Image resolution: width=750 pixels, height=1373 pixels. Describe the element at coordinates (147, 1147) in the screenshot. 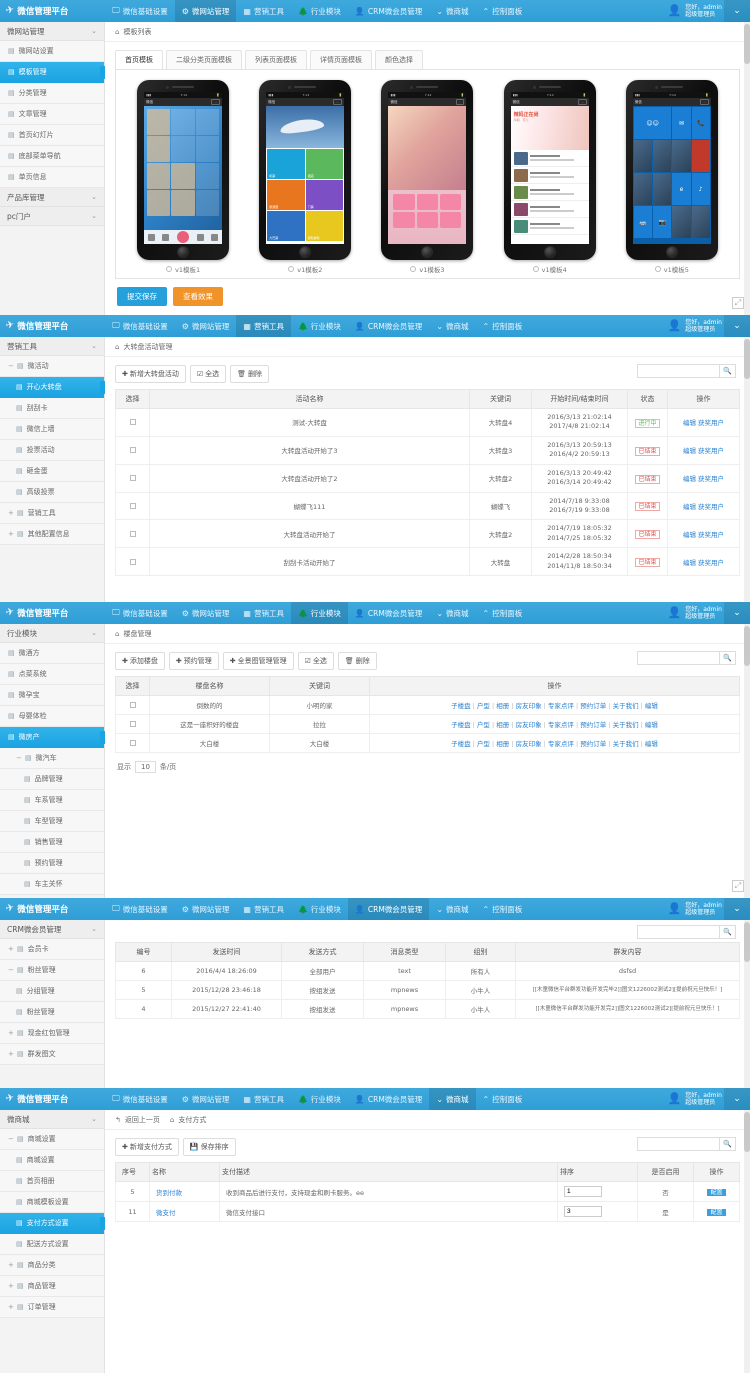

I see `add-payment-method-button: ✚ 新增支付方式` at that location.